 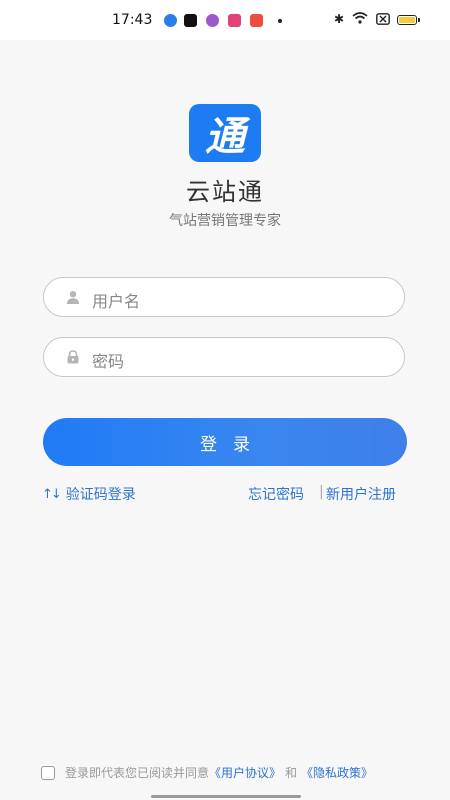 What do you see at coordinates (225, 221) in the screenshot?
I see `app-slogan: 气站营销管理专家` at bounding box center [225, 221].